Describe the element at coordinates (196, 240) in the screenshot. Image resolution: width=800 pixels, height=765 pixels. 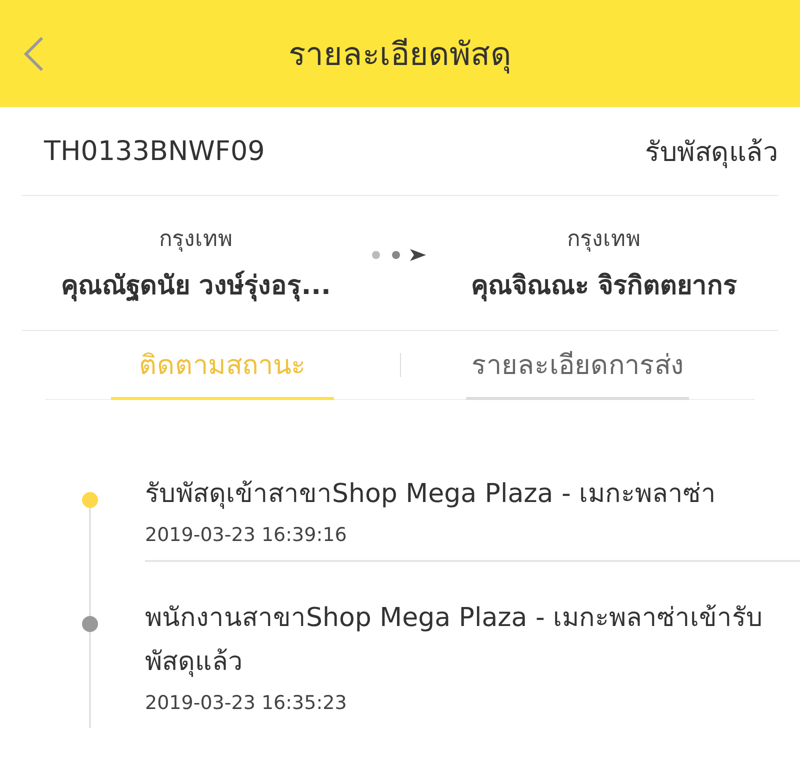
I see `sender-city: กรุงเทพ` at that location.